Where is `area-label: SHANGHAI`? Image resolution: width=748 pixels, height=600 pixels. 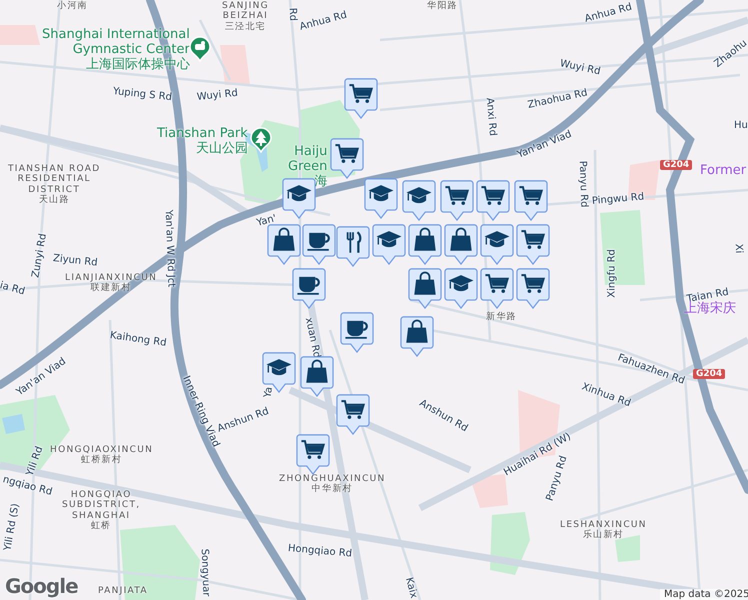
area-label: SHANGHAI is located at coordinates (101, 515).